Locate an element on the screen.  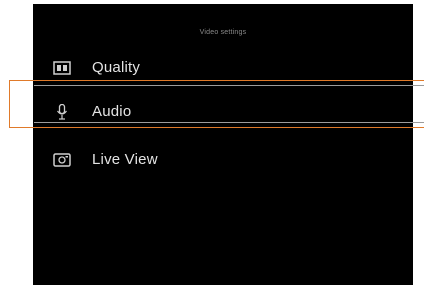
menu-item-label: Quality is located at coordinates (116, 67).